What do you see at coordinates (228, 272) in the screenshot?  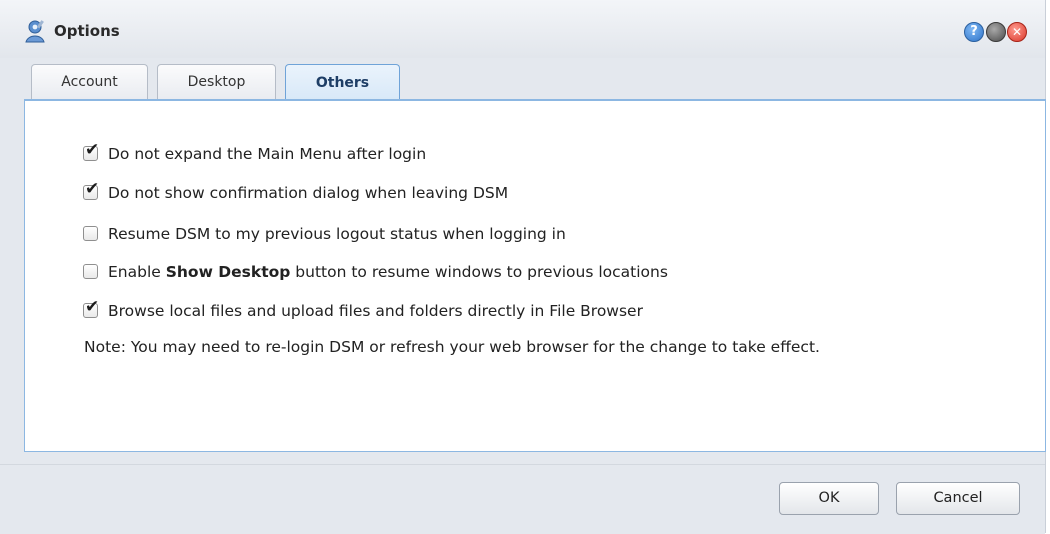 I see `option-label-bold: Show Desktop` at bounding box center [228, 272].